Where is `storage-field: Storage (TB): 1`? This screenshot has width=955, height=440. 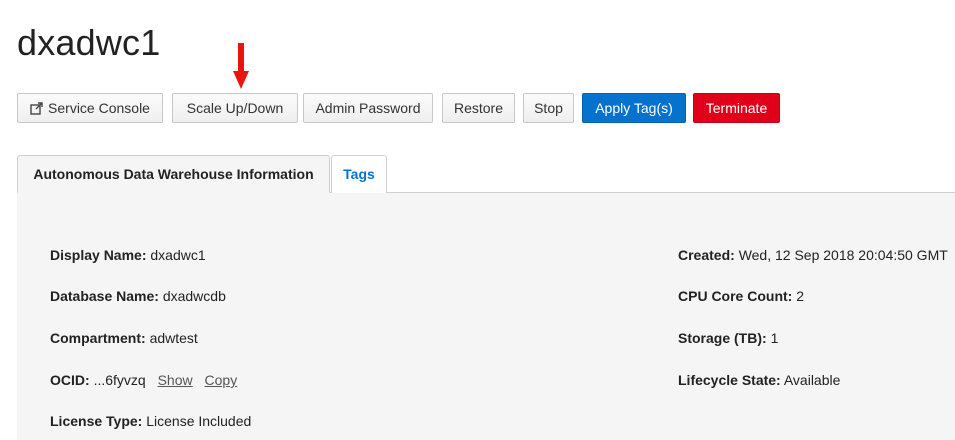 storage-field: Storage (TB): 1 is located at coordinates (728, 338).